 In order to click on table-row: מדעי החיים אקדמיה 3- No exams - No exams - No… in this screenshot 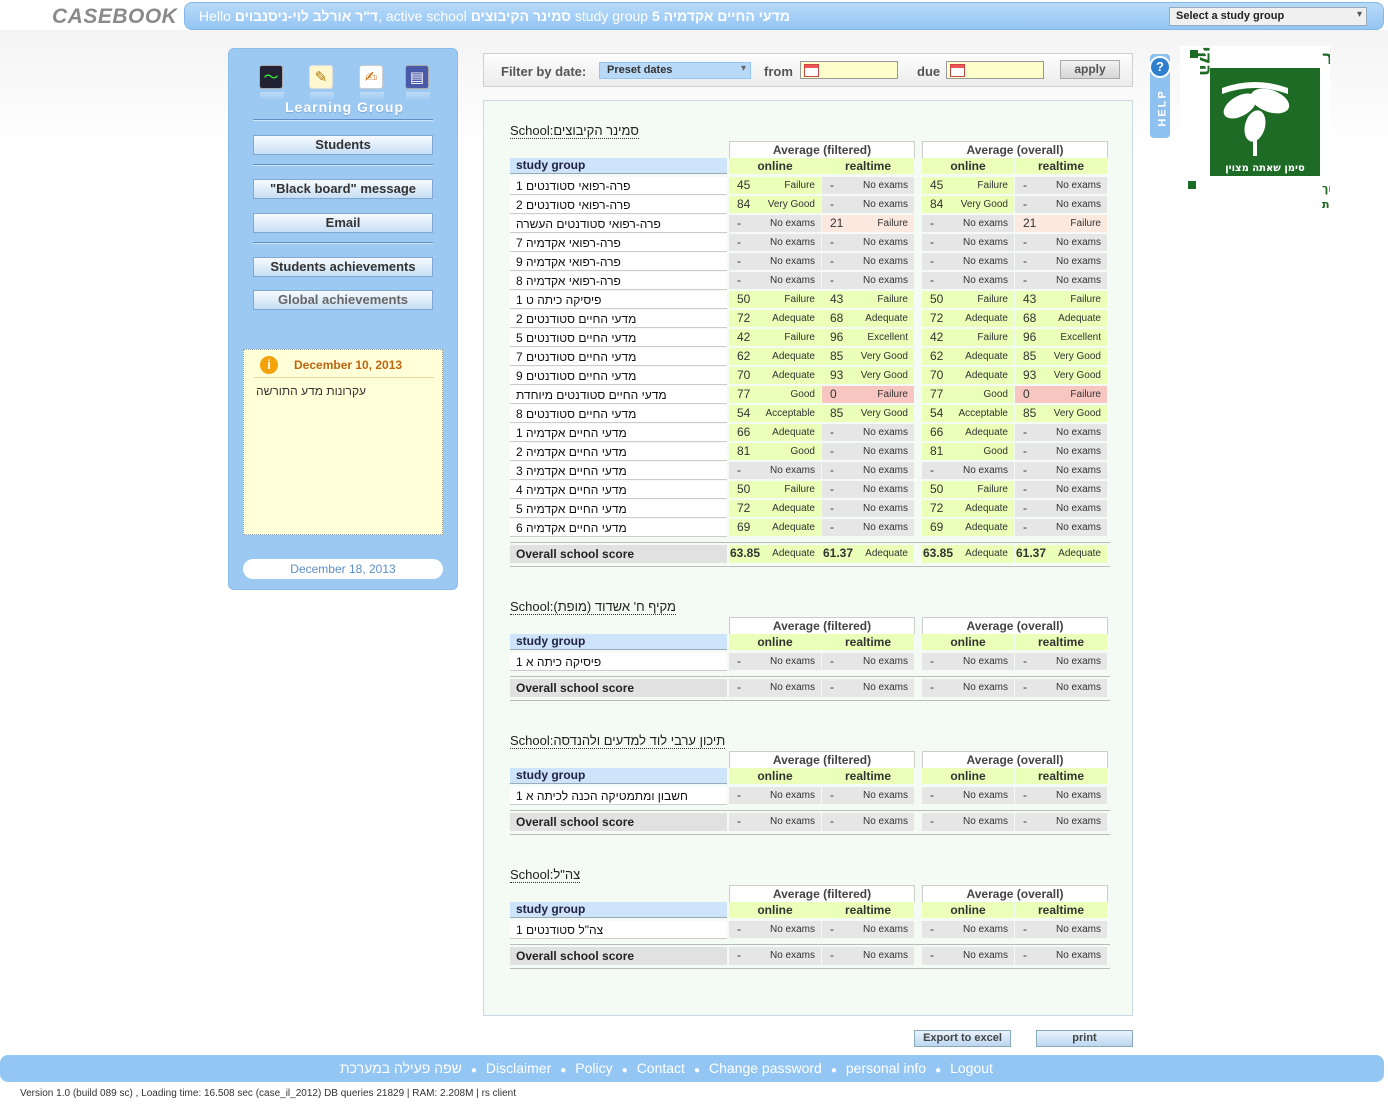, I will do `click(810, 471)`.